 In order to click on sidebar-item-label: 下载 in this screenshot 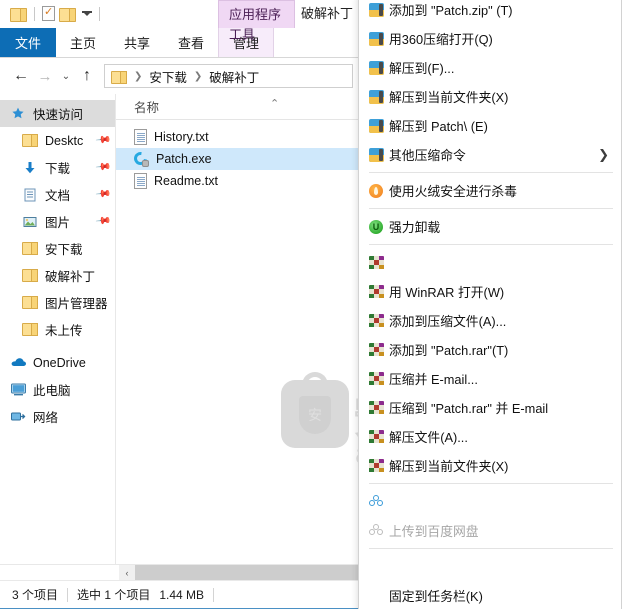, I will do `click(58, 169)`.